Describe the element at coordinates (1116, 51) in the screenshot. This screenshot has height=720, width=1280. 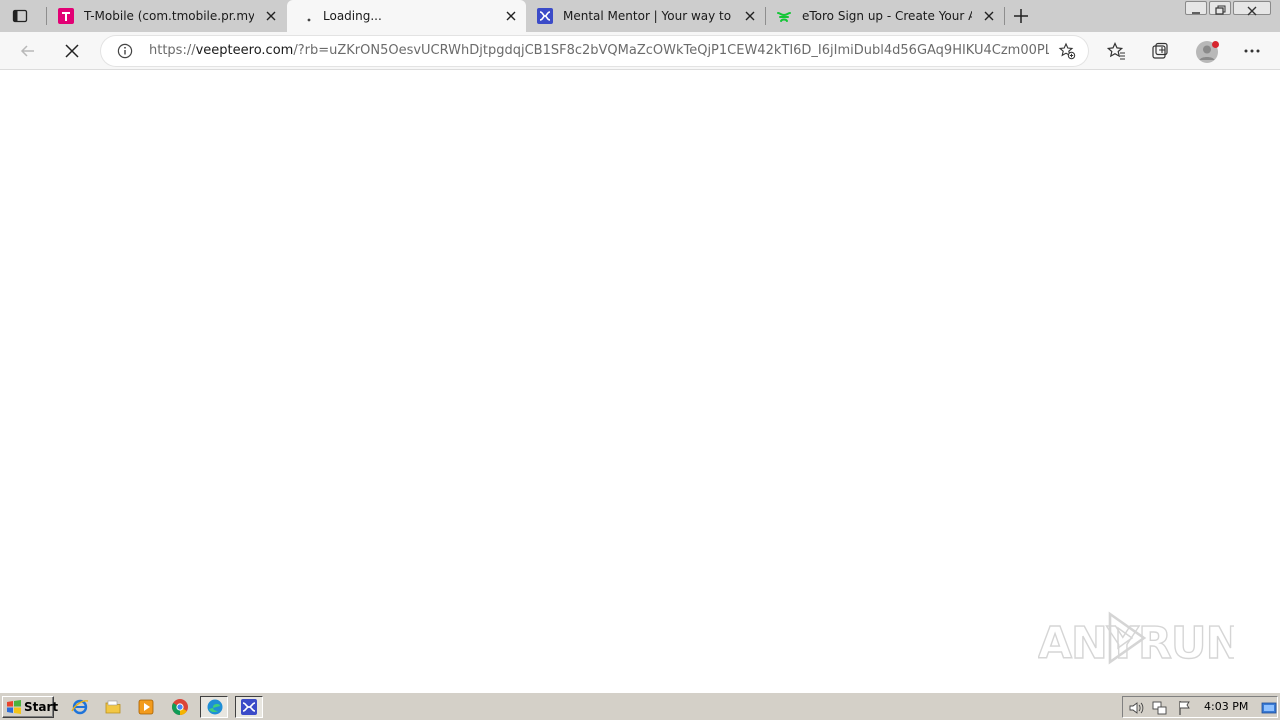
I see `favorites-icon` at that location.